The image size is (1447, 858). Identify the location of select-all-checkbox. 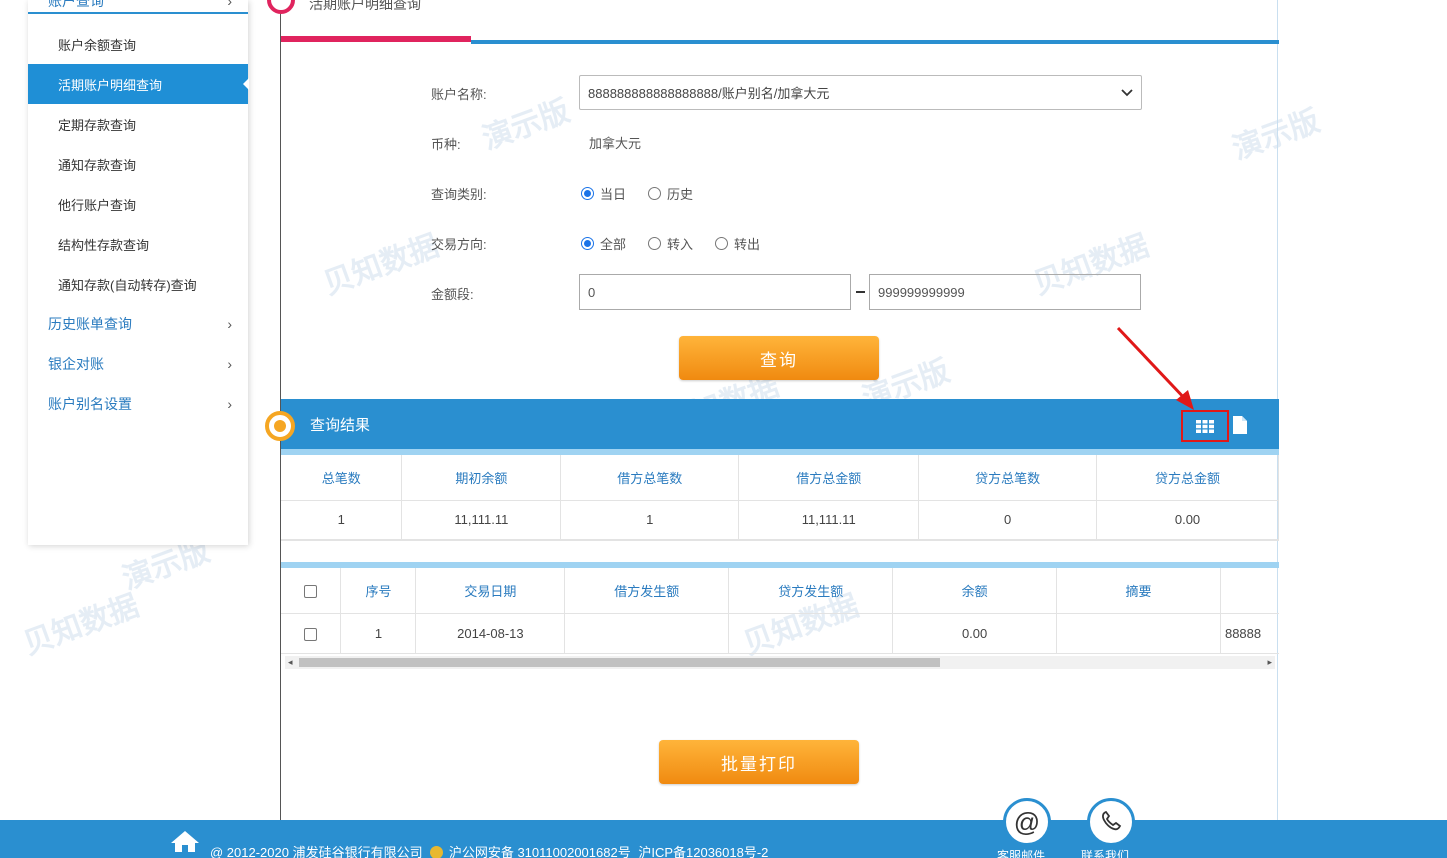
(311, 591).